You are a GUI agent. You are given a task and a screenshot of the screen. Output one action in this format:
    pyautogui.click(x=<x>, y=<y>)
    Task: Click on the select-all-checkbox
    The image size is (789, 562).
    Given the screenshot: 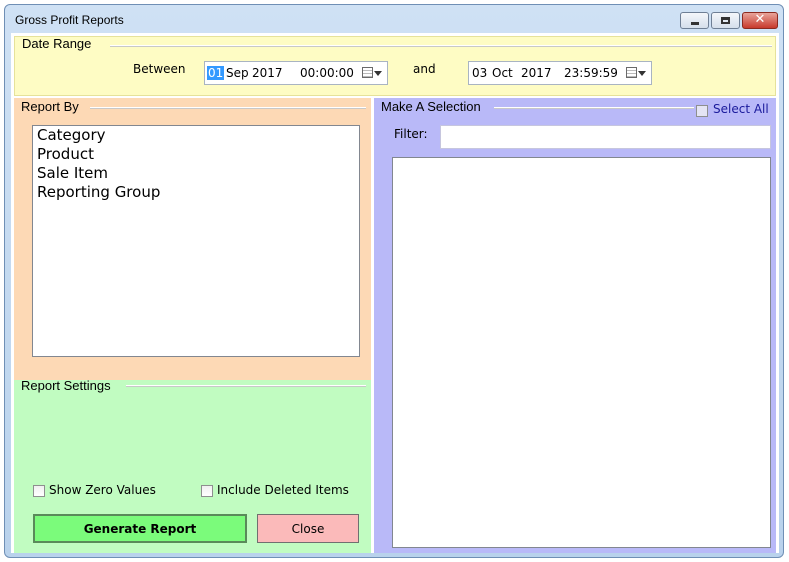 What is the action you would take?
    pyautogui.click(x=702, y=111)
    